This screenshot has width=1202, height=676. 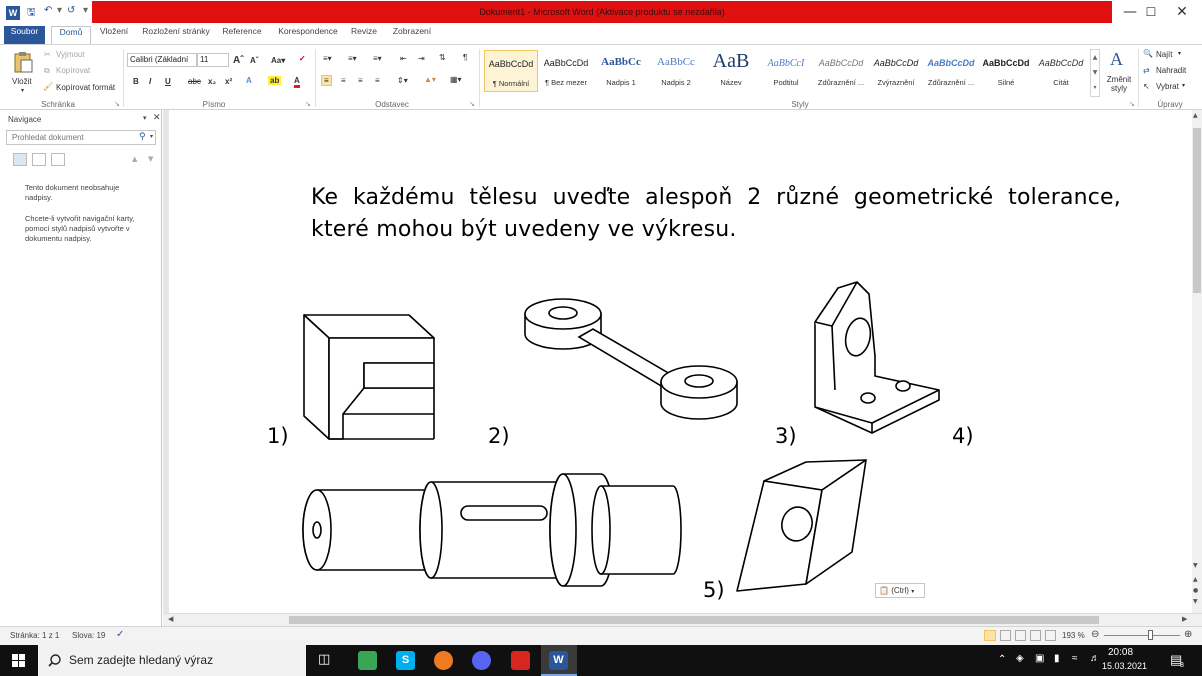 I want to click on style-emphasis: AaBbCcDd Zvýraznění, so click(x=896, y=71).